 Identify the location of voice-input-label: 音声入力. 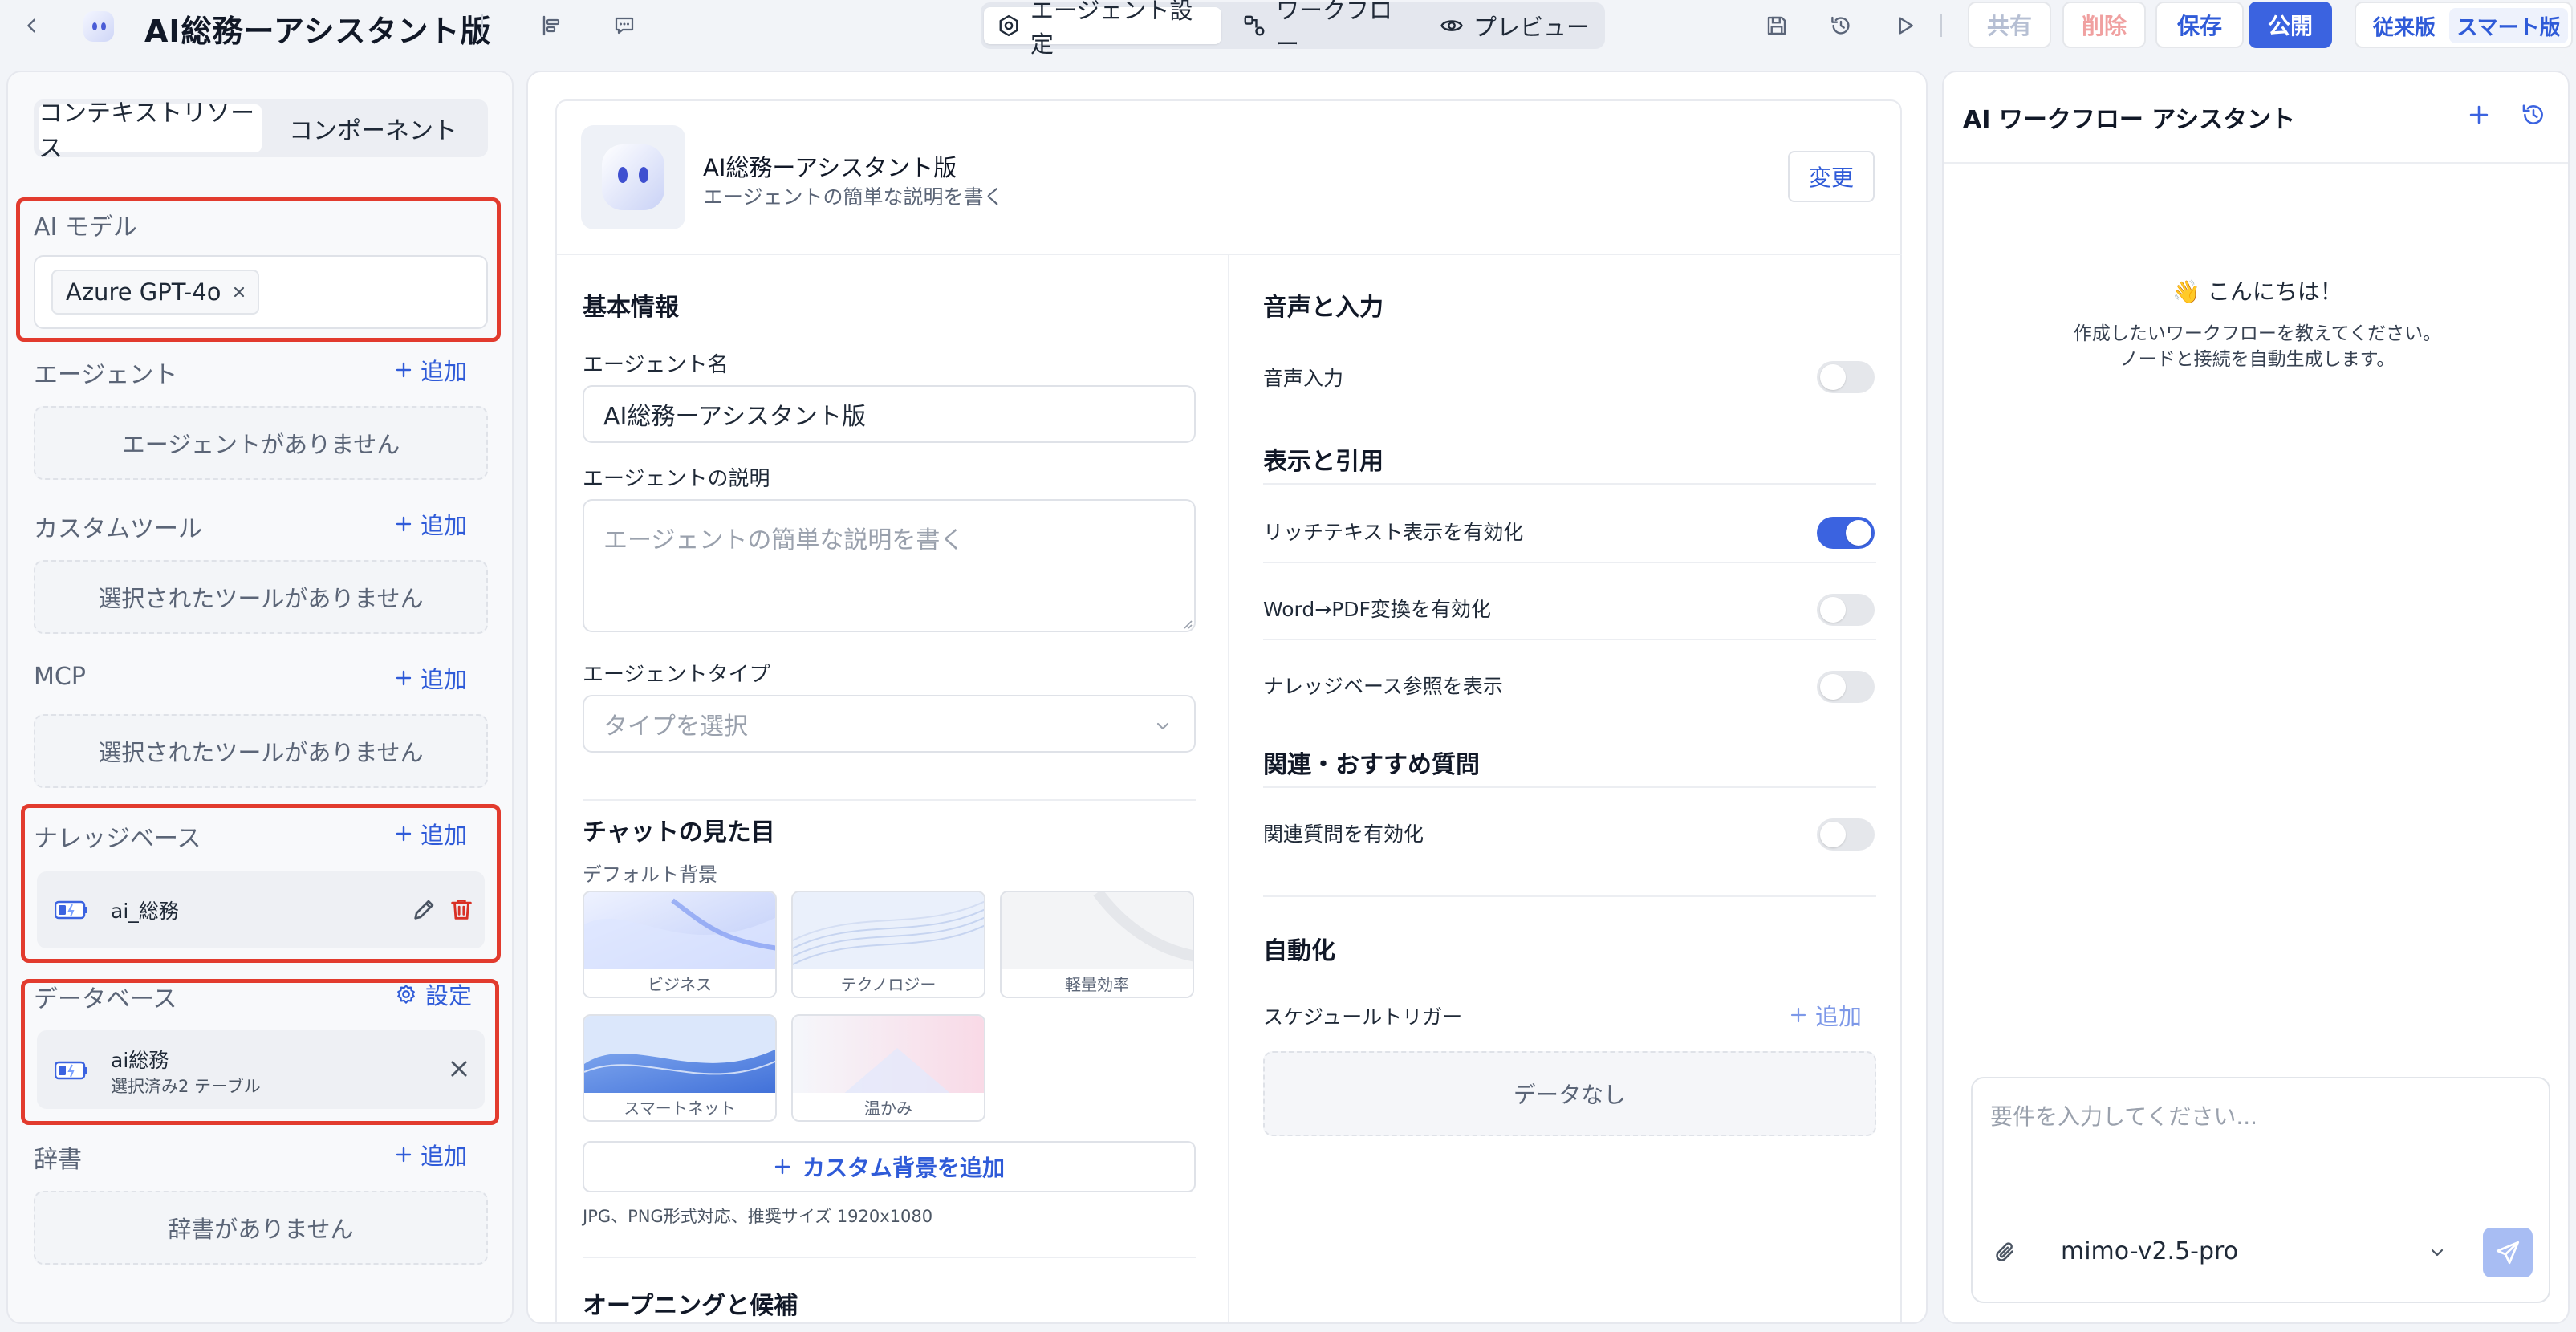
(1304, 378).